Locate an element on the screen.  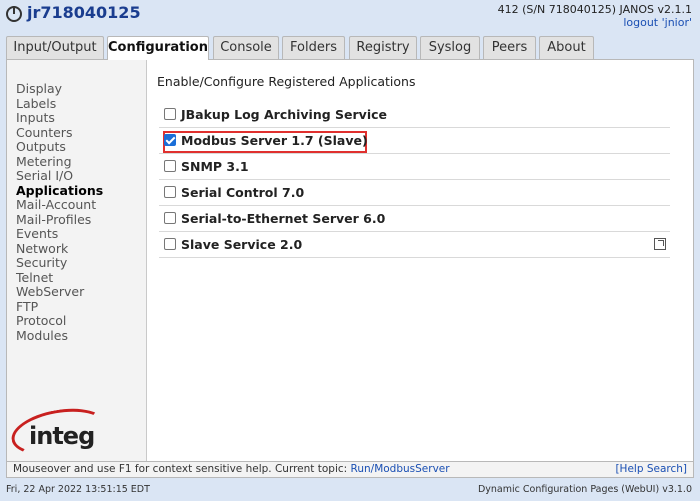
sidebar-item-network: Network is located at coordinates (42, 248).